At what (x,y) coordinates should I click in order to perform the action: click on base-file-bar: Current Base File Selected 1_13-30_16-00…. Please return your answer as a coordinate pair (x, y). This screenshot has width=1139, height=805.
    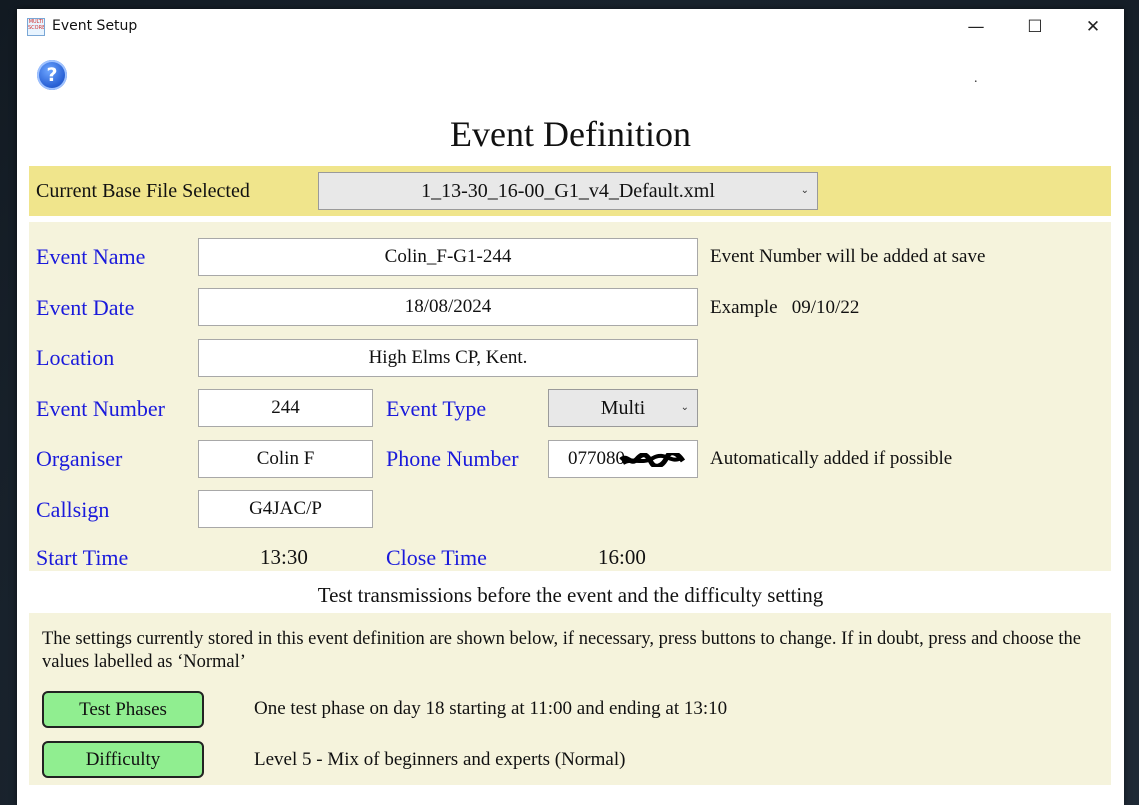
    Looking at the image, I should click on (570, 191).